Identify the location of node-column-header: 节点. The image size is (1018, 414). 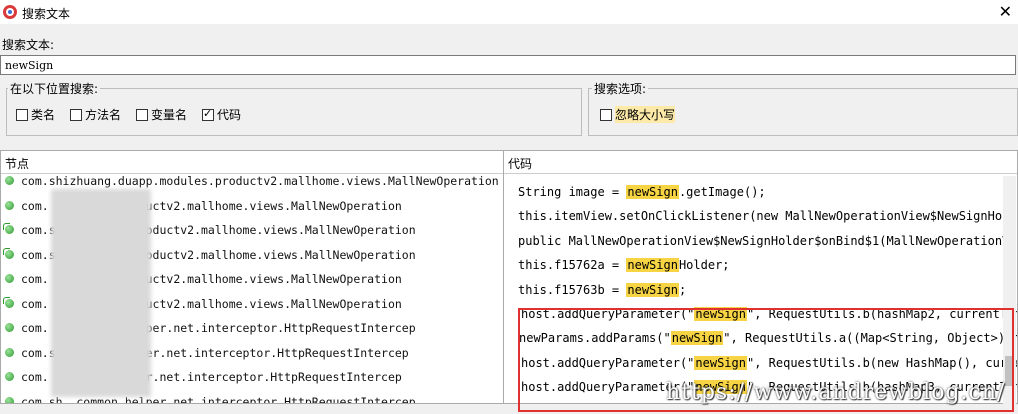
(252, 162).